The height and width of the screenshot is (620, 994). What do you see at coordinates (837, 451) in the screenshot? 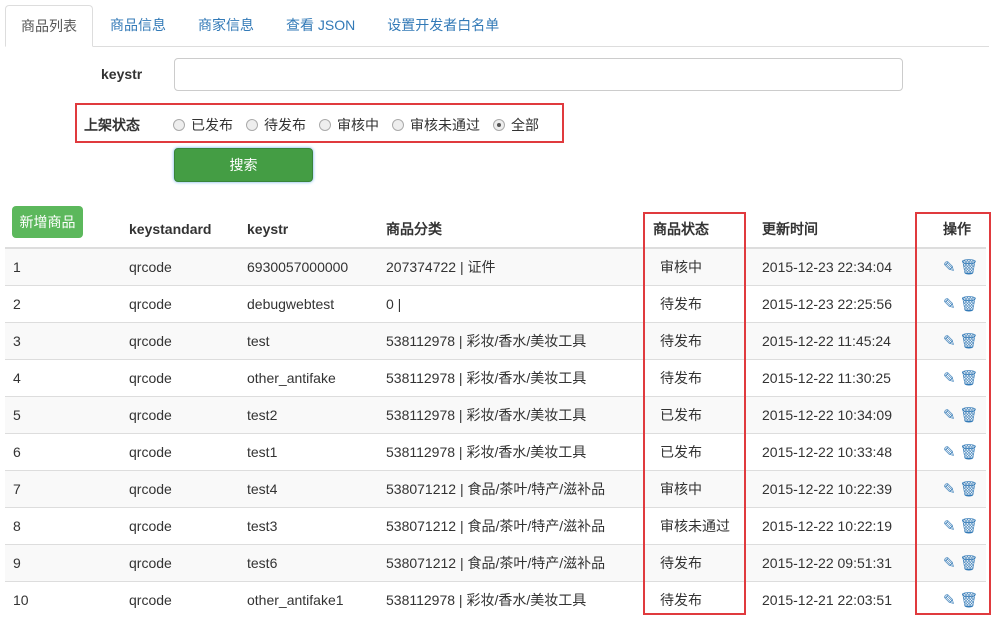
I see `table-cell: 2015-12-22 10:33:48` at bounding box center [837, 451].